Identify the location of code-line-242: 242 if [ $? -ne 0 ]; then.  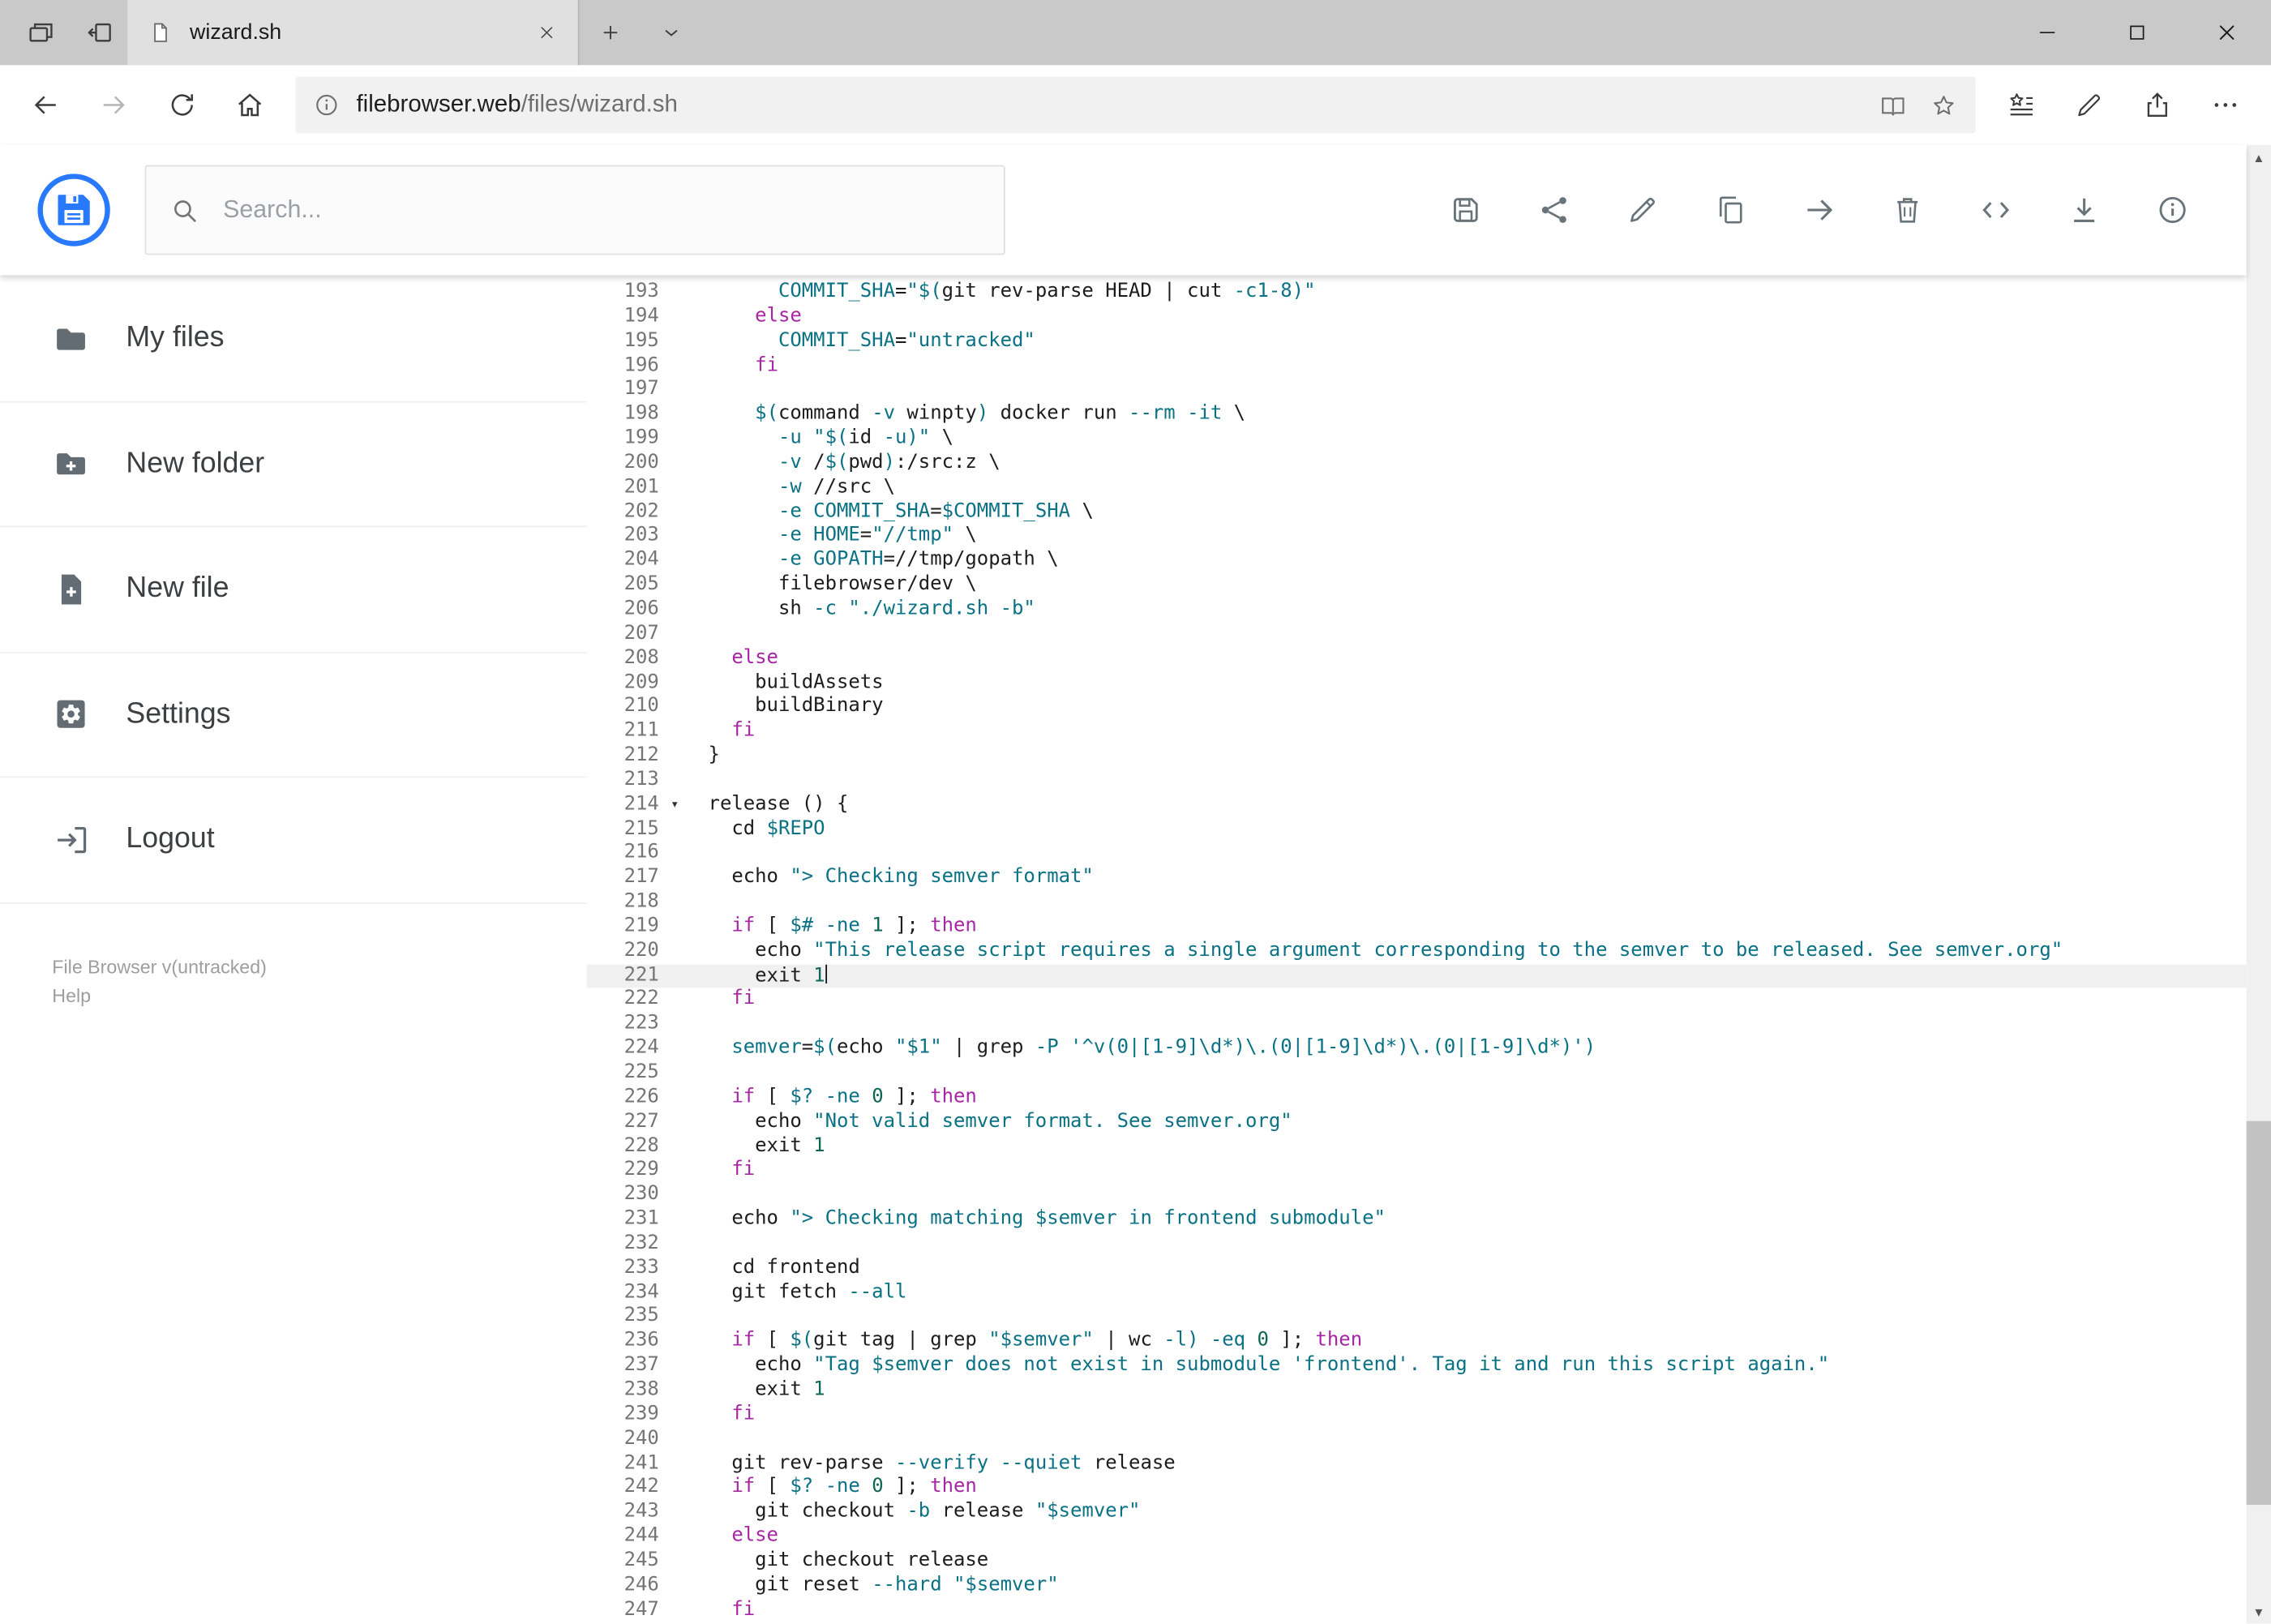
(1416, 1489).